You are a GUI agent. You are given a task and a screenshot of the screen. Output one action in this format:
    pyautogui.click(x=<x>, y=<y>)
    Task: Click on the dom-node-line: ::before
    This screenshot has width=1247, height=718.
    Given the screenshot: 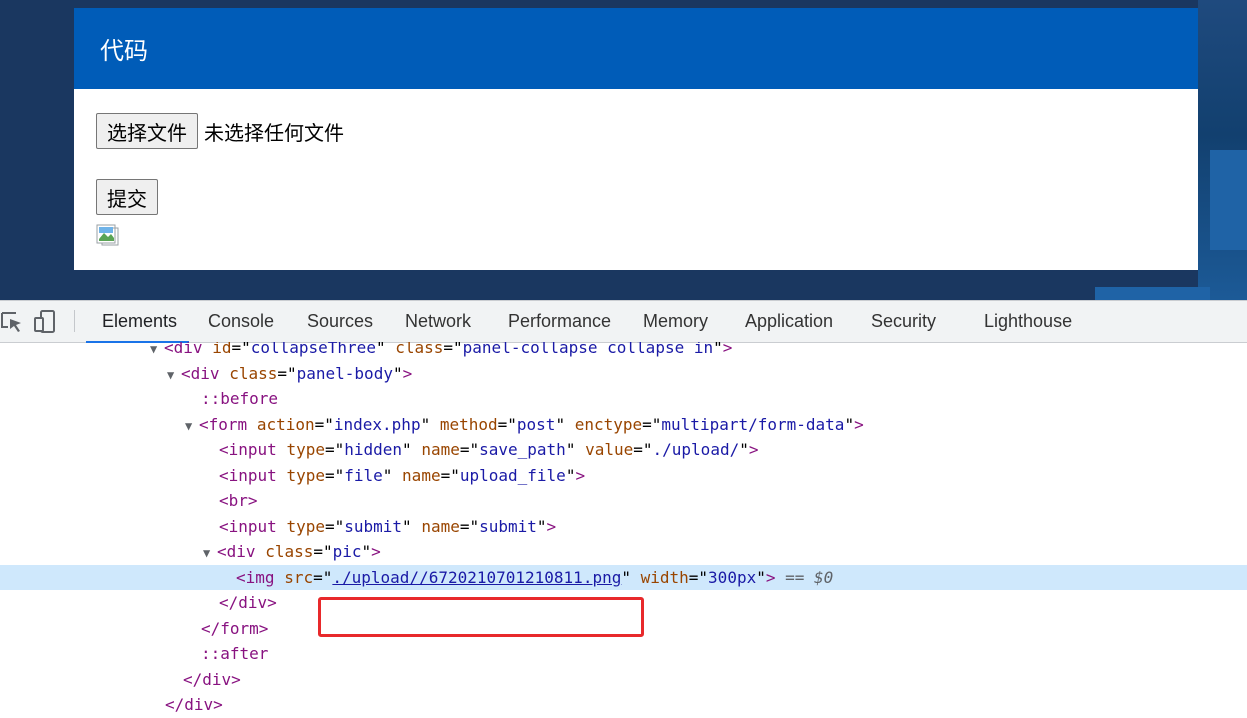 What is the action you would take?
    pyautogui.click(x=623, y=398)
    